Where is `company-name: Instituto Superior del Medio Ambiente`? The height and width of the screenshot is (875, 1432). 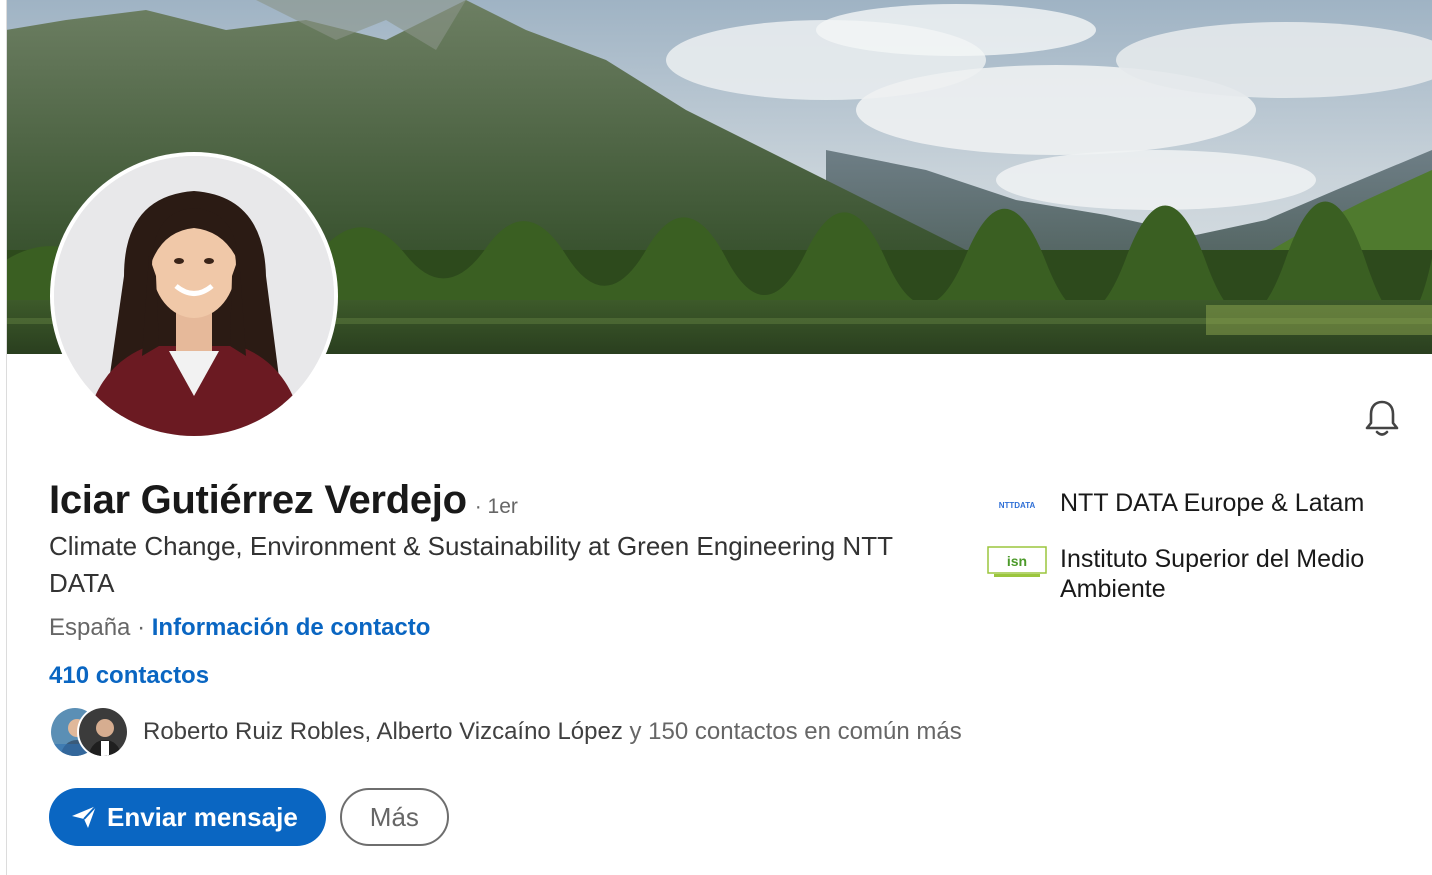
company-name: Instituto Superior del Medio Ambiente is located at coordinates (1212, 574).